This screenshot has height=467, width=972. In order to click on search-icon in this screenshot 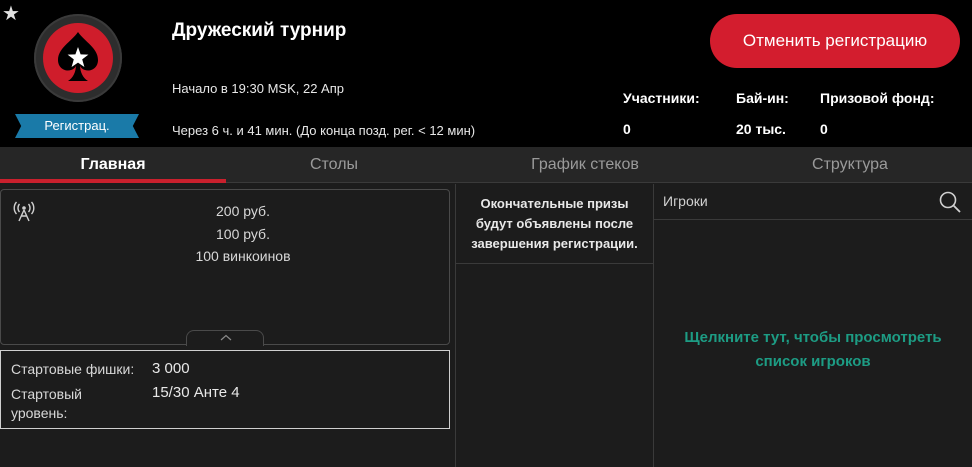, I will do `click(950, 202)`.